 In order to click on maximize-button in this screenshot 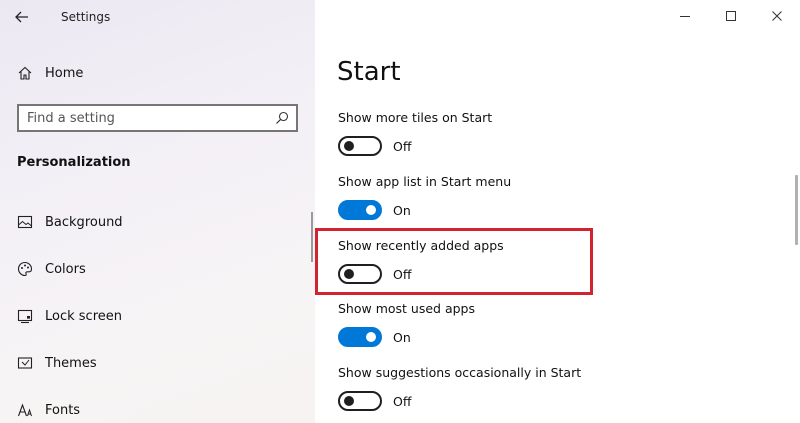, I will do `click(731, 16)`.